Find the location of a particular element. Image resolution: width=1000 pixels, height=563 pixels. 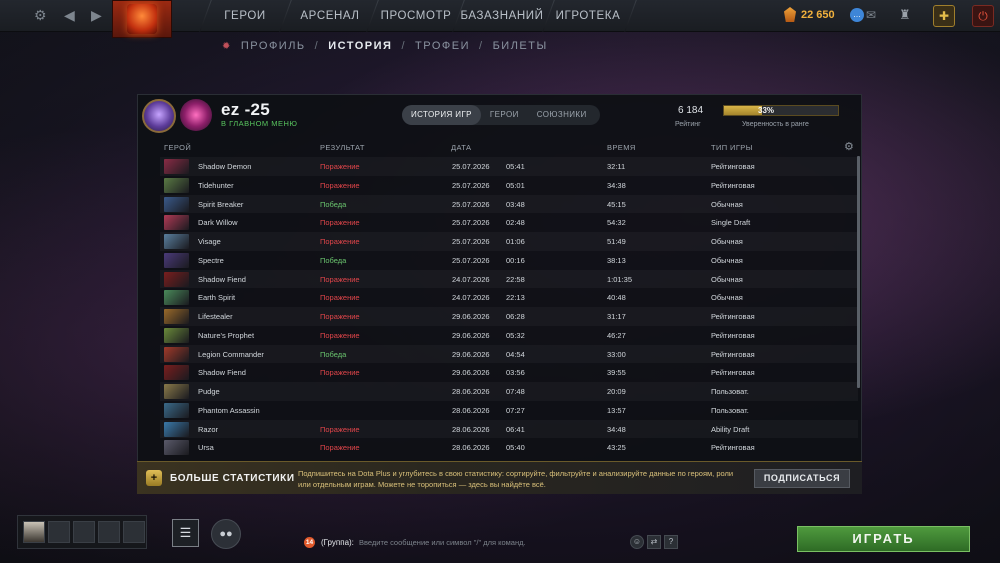

tab-heroes: ГЕРОИ is located at coordinates (504, 115).